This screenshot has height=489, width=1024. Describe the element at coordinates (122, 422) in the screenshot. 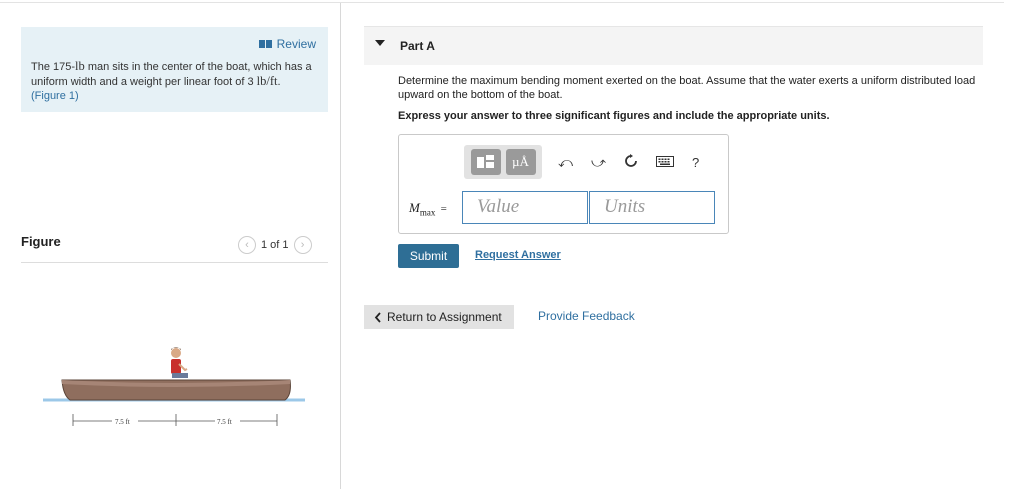

I see `dimension-left: 7.5 ft` at that location.